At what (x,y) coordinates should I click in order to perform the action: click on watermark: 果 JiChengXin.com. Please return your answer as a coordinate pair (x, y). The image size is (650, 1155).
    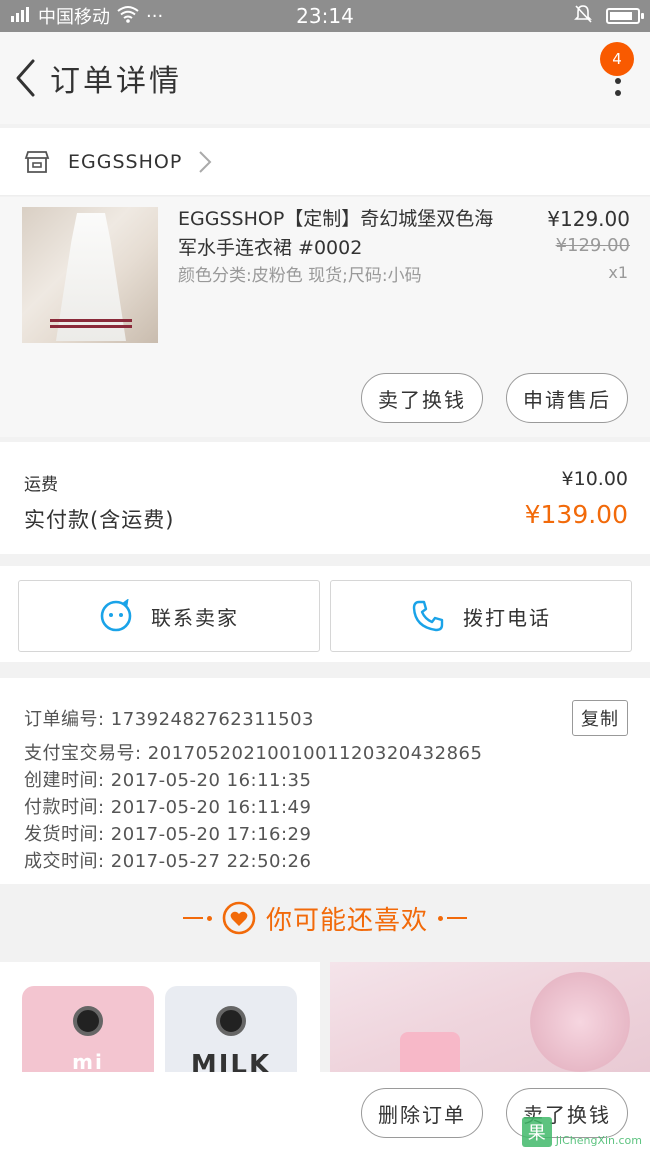
    Looking at the image, I should click on (581, 1132).